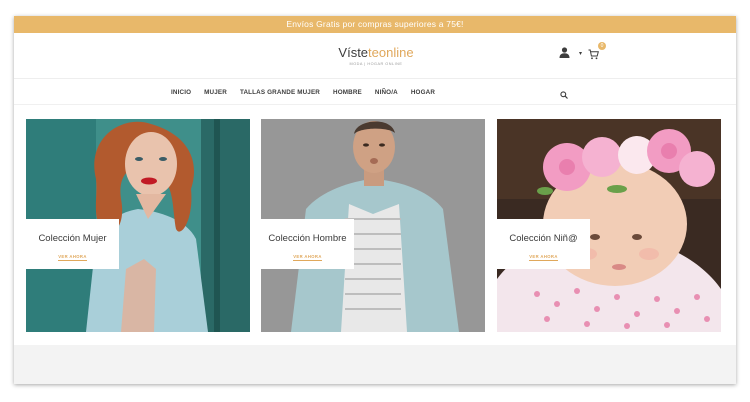 Image resolution: width=750 pixels, height=402 pixels. Describe the element at coordinates (215, 92) in the screenshot. I see `nav-item-mujer: MUJER` at that location.